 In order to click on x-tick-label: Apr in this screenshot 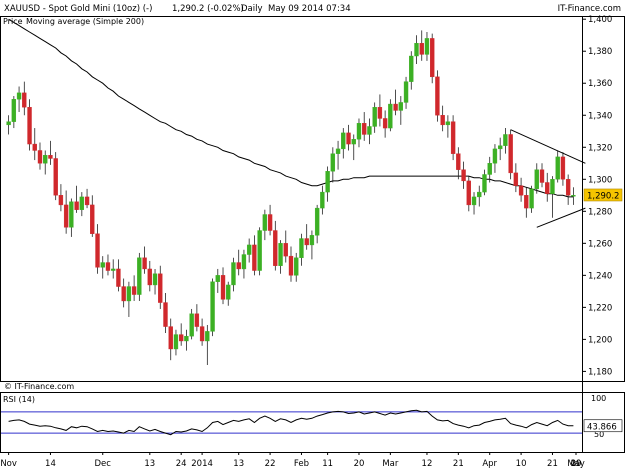, I will do `click(489, 464)`.